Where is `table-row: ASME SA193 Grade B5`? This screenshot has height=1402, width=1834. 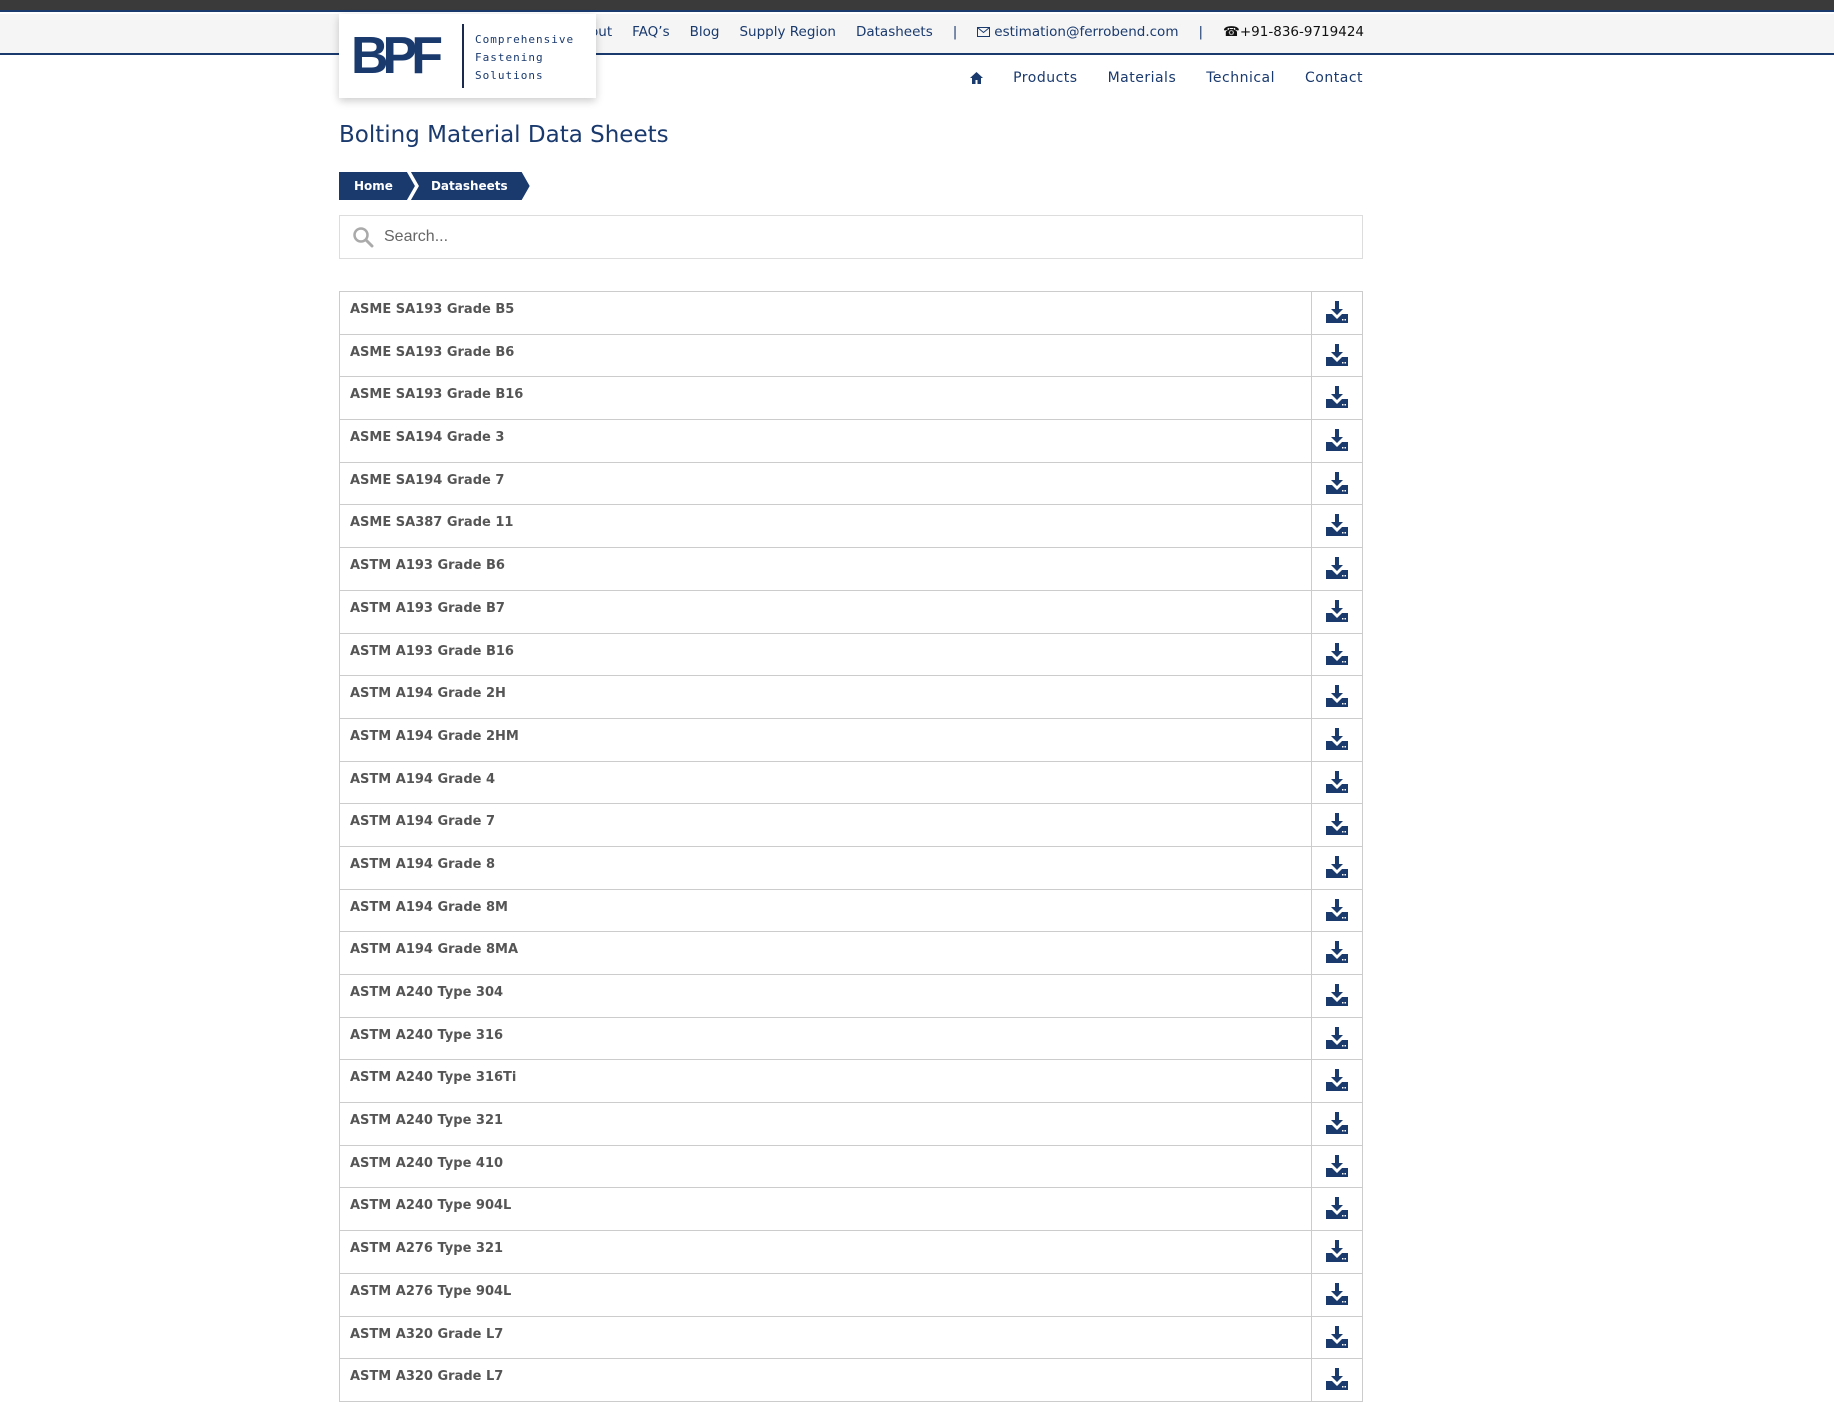 table-row: ASME SA193 Grade B5 is located at coordinates (851, 313).